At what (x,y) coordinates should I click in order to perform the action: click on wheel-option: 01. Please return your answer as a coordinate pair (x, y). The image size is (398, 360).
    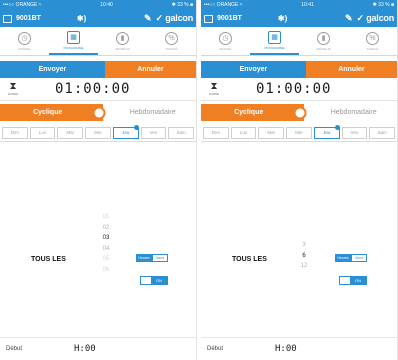
    Looking at the image, I should click on (106, 217).